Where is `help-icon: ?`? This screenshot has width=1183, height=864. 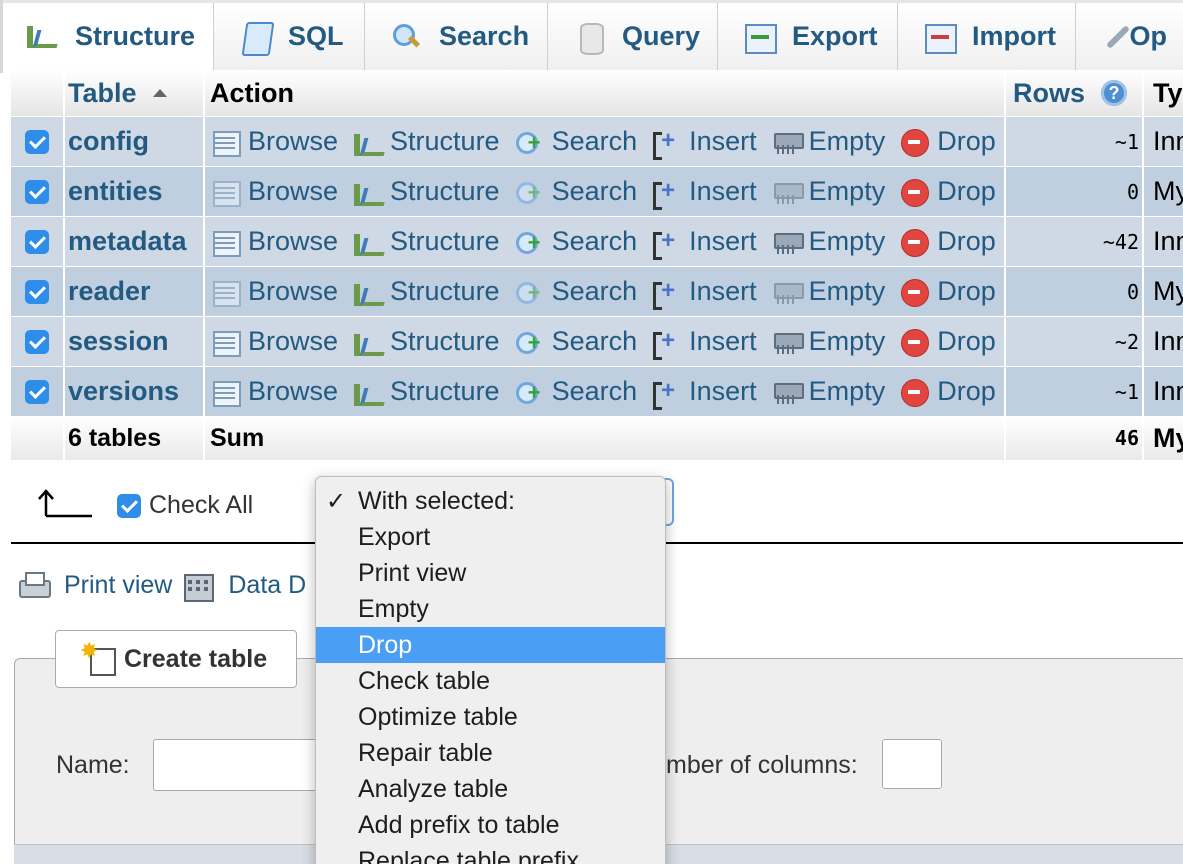
help-icon: ? is located at coordinates (1114, 93).